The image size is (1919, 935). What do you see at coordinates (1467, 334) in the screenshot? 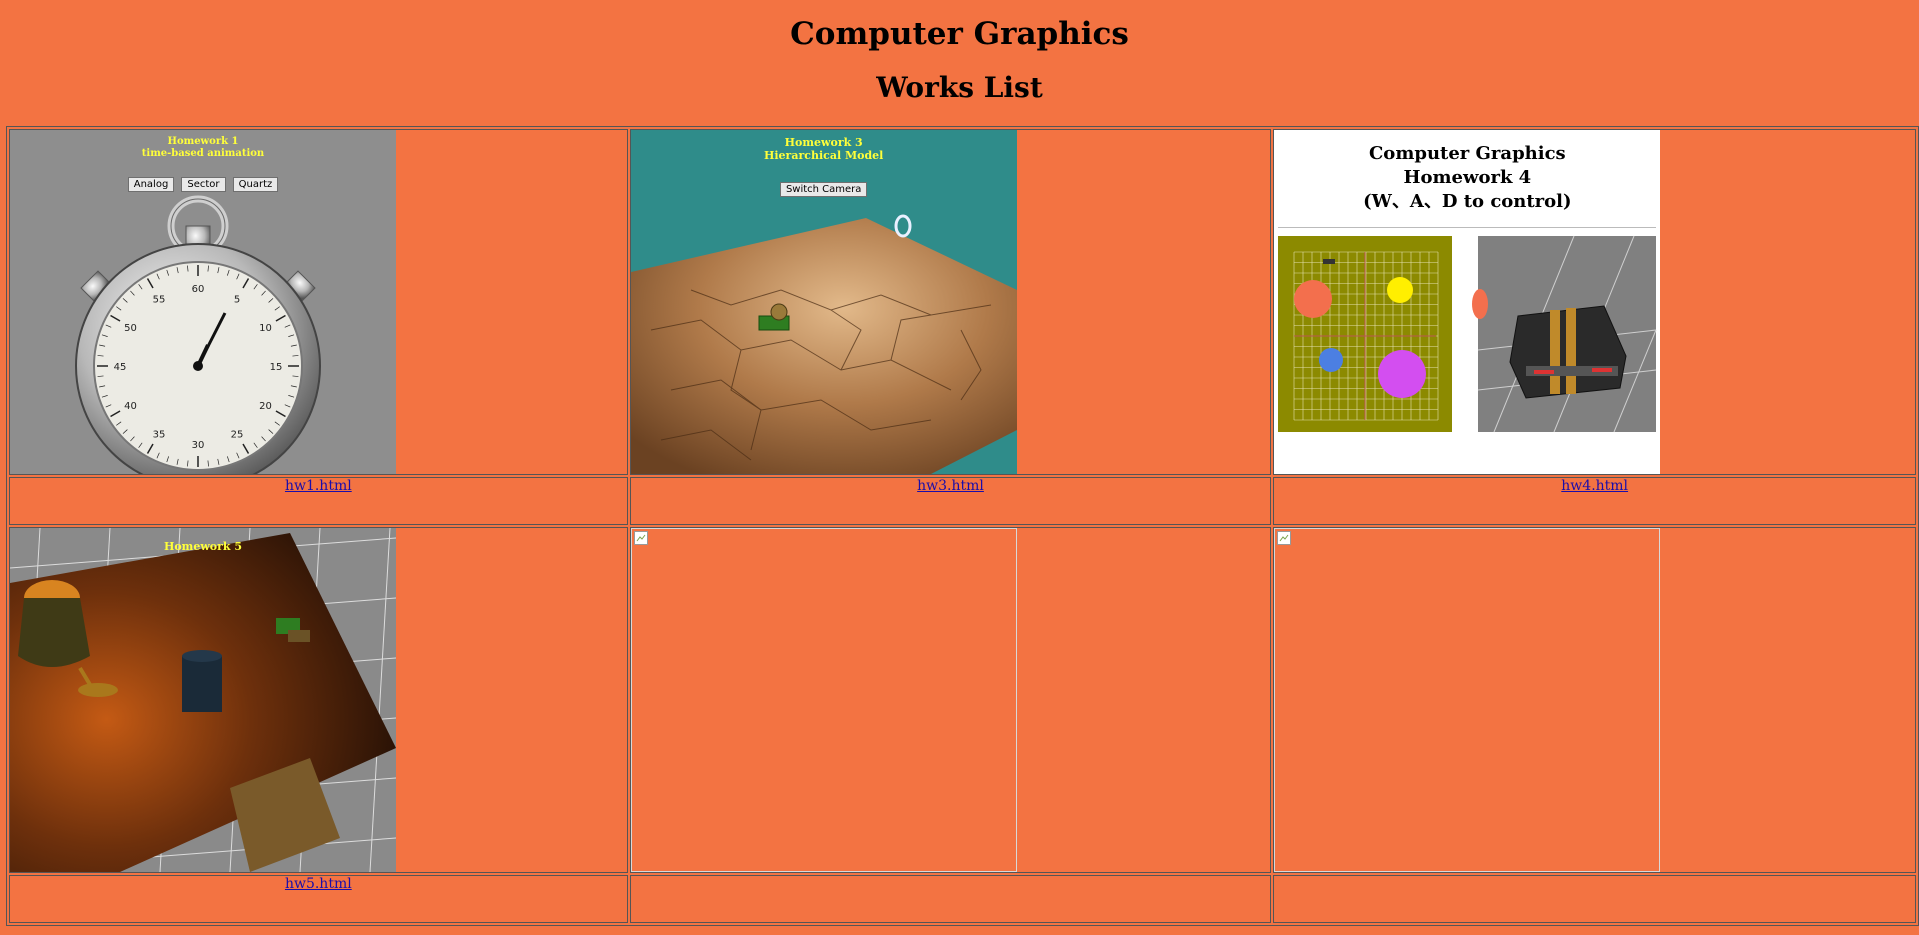
I see `hw4-views` at bounding box center [1467, 334].